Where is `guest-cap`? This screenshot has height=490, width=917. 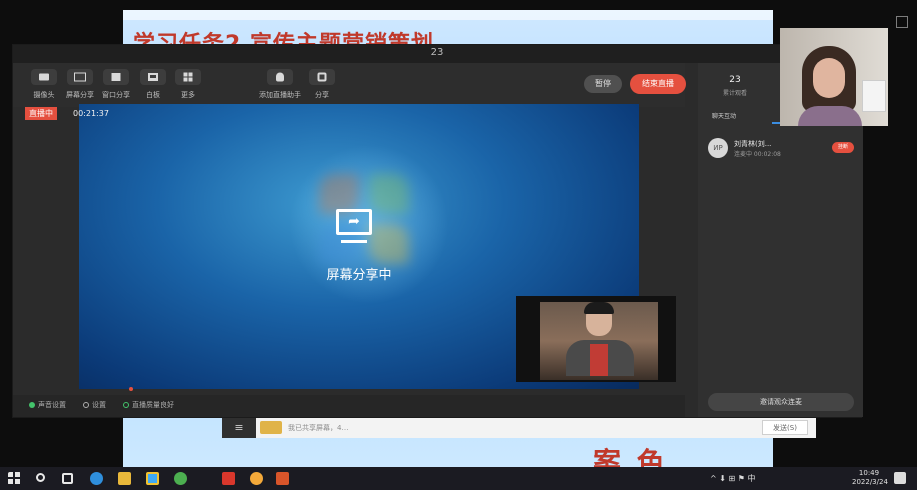
guest-cap is located at coordinates (599, 308).